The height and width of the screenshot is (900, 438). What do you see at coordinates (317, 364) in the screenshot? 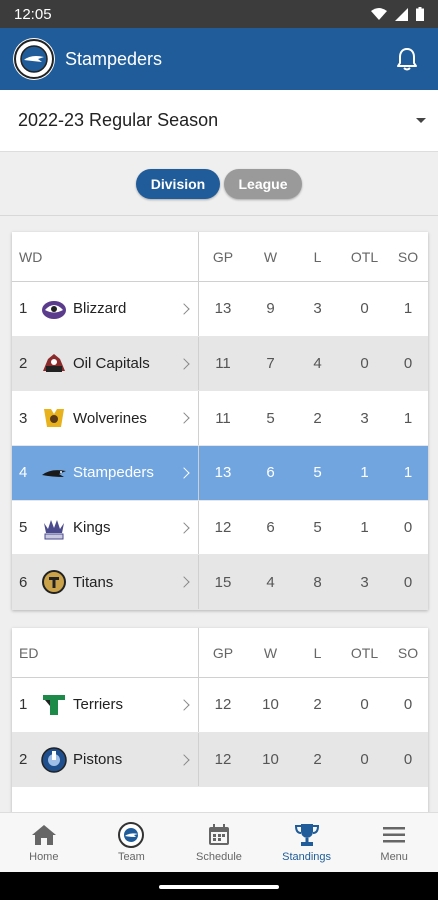
I see `stat-l: 4` at bounding box center [317, 364].